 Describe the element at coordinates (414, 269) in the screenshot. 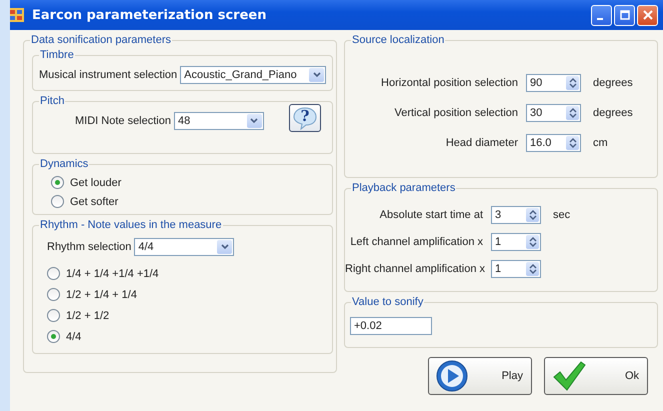

I see `field-label: Right channel amplification x` at that location.